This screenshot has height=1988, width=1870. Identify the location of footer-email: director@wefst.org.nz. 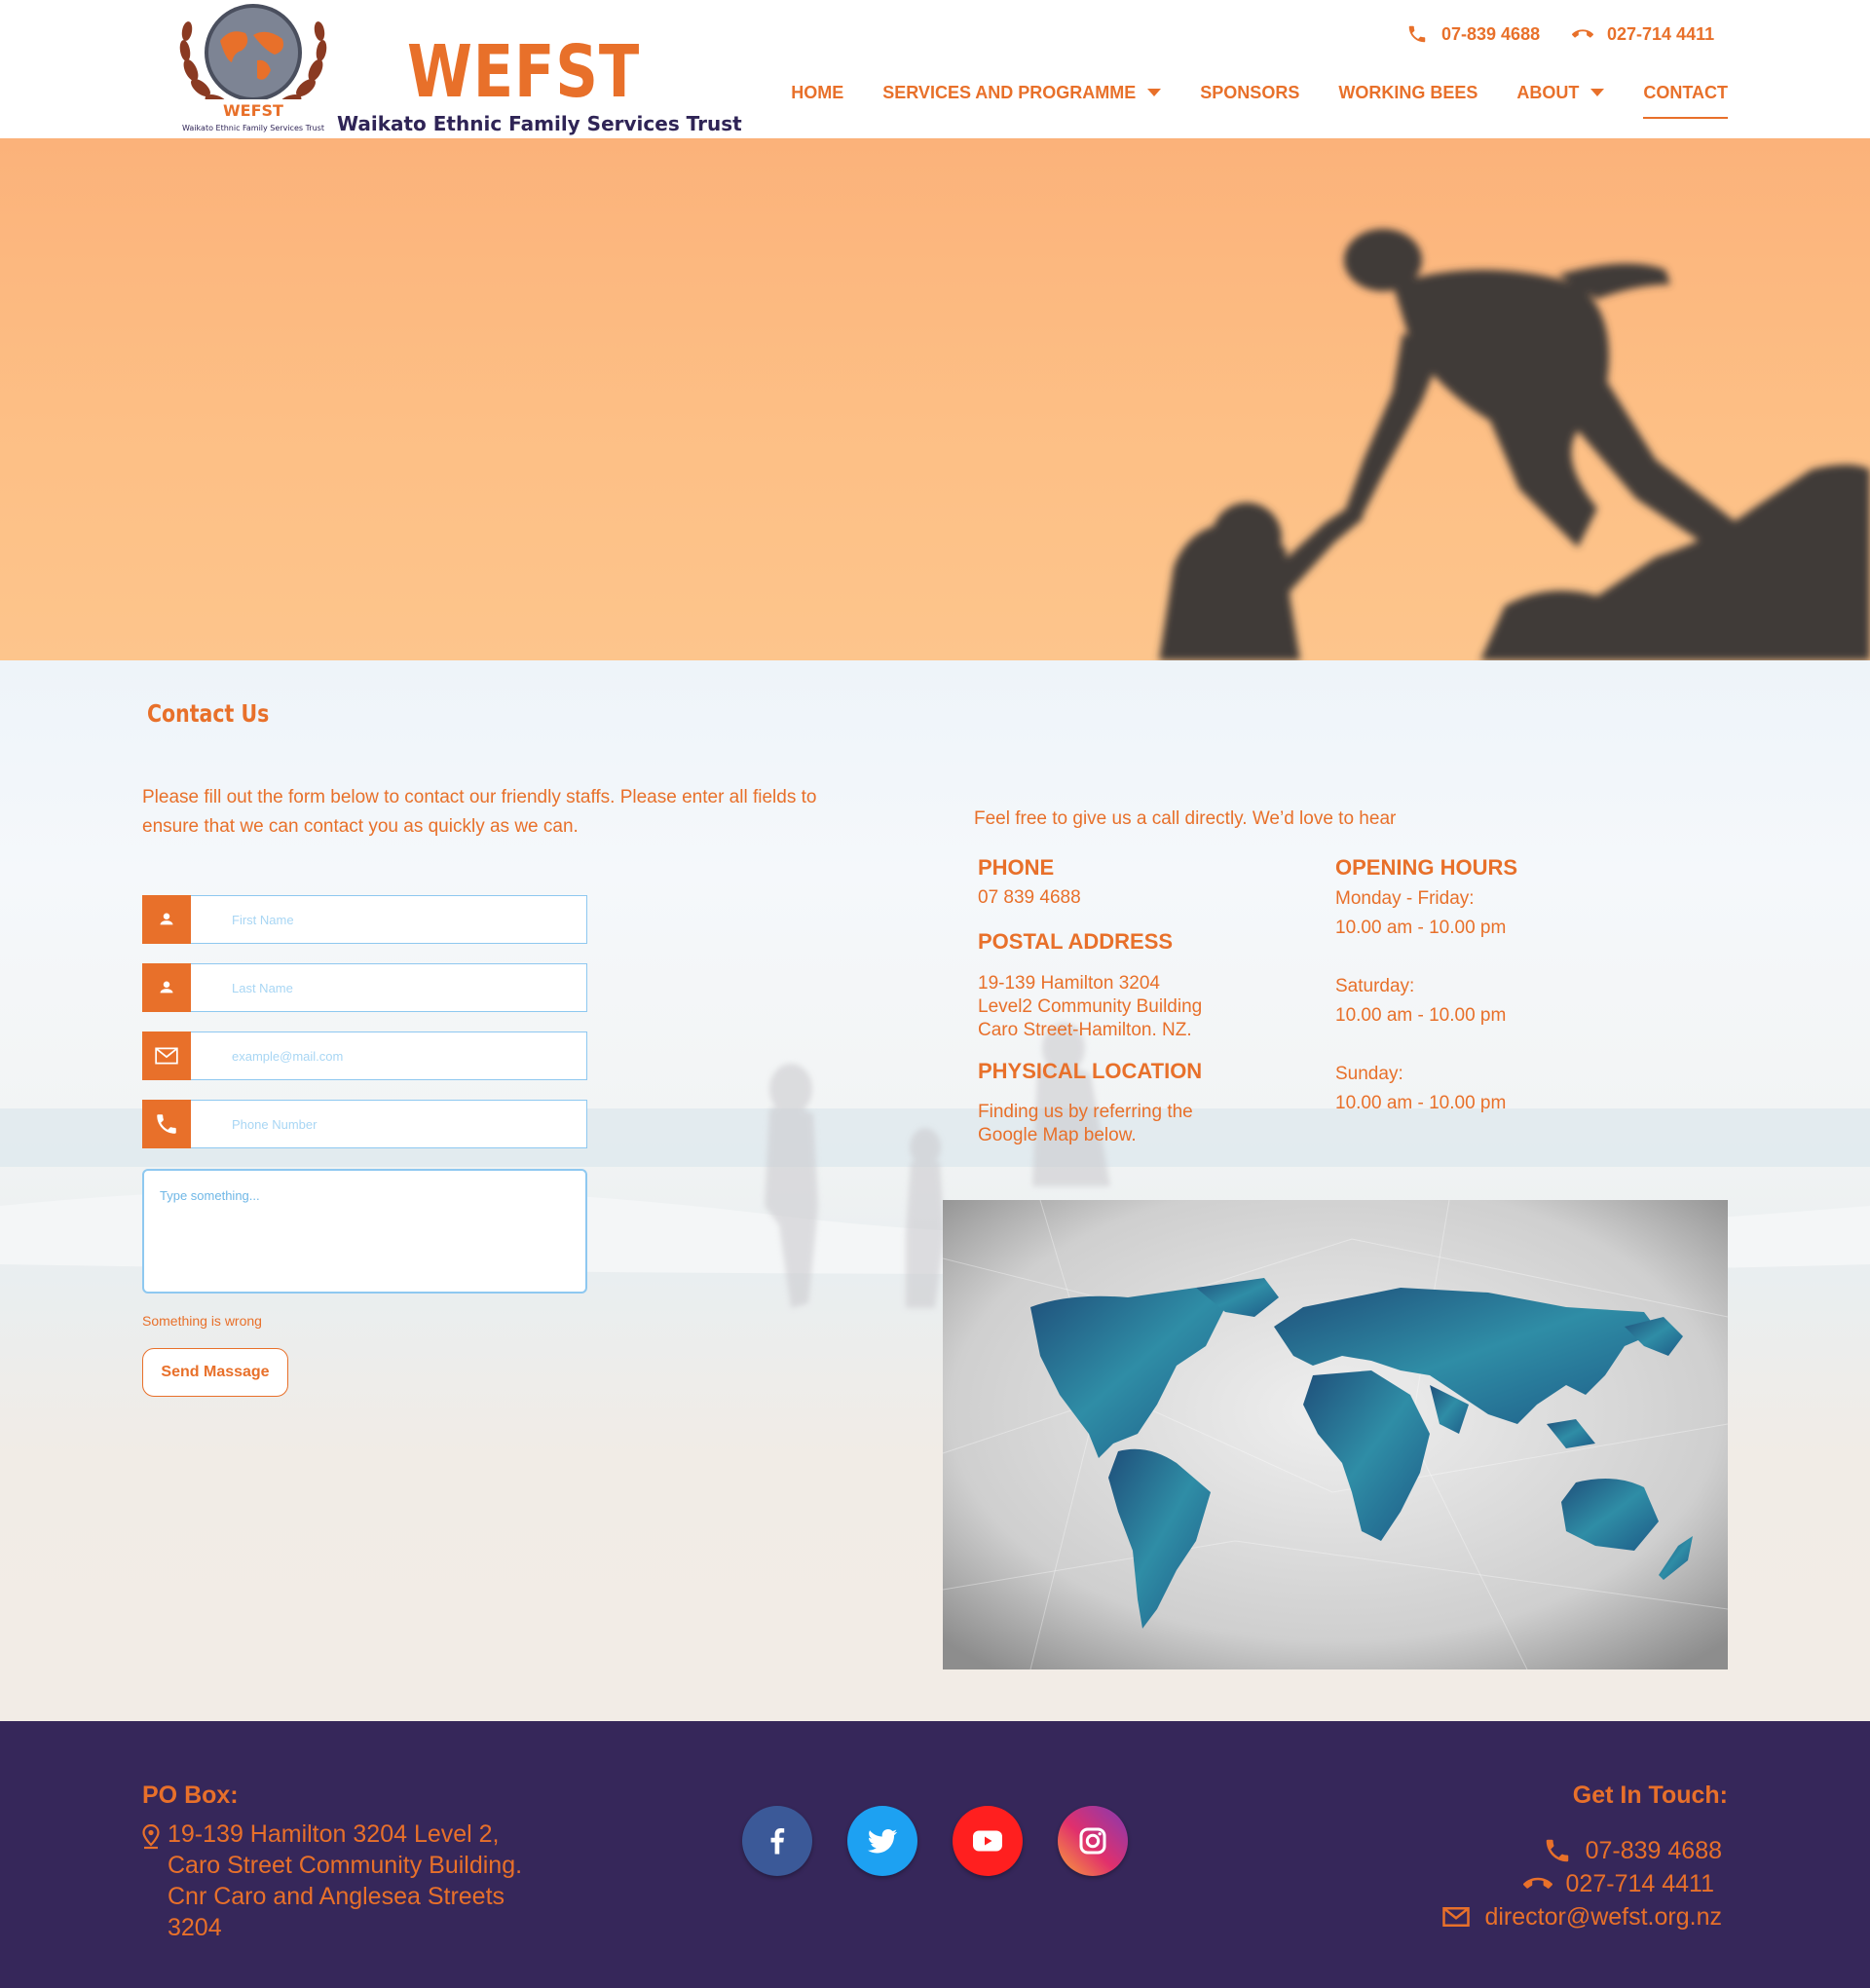
(1582, 1917).